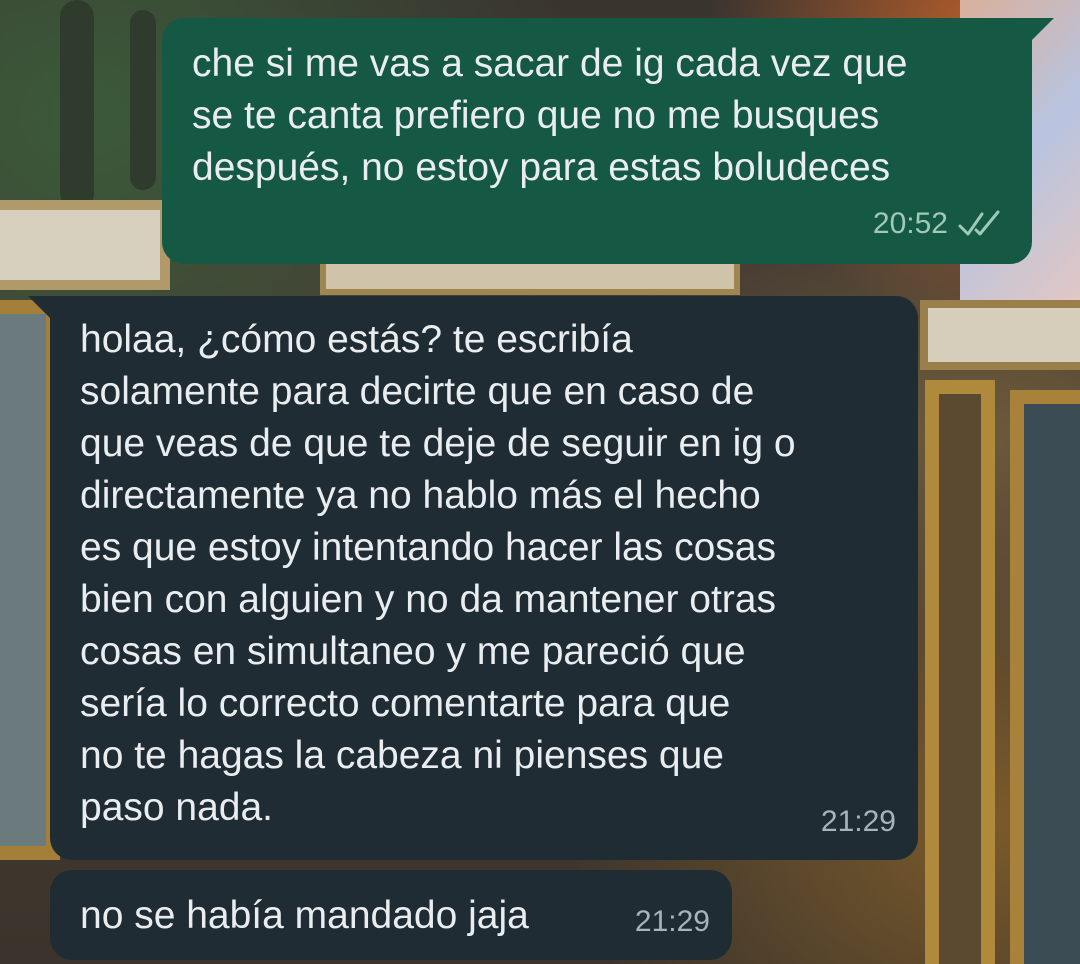  What do you see at coordinates (979, 223) in the screenshot?
I see `double-check-icon` at bounding box center [979, 223].